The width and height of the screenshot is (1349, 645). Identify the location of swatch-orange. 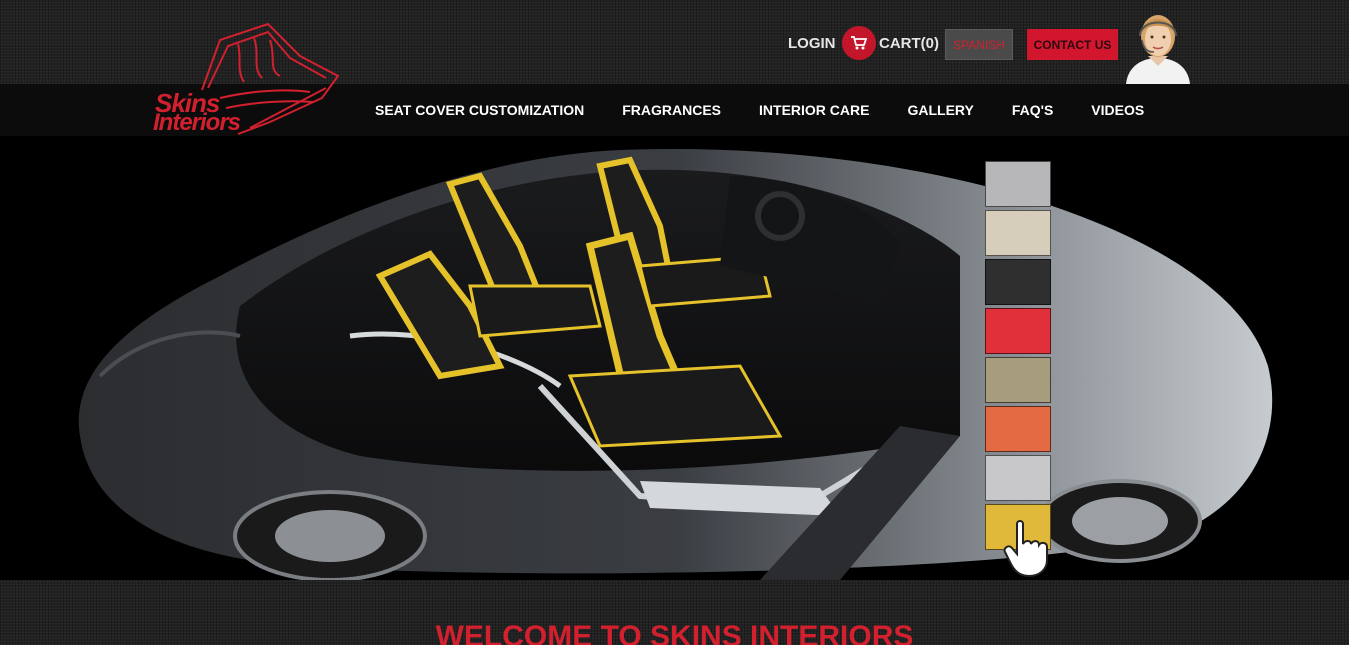
(1018, 429).